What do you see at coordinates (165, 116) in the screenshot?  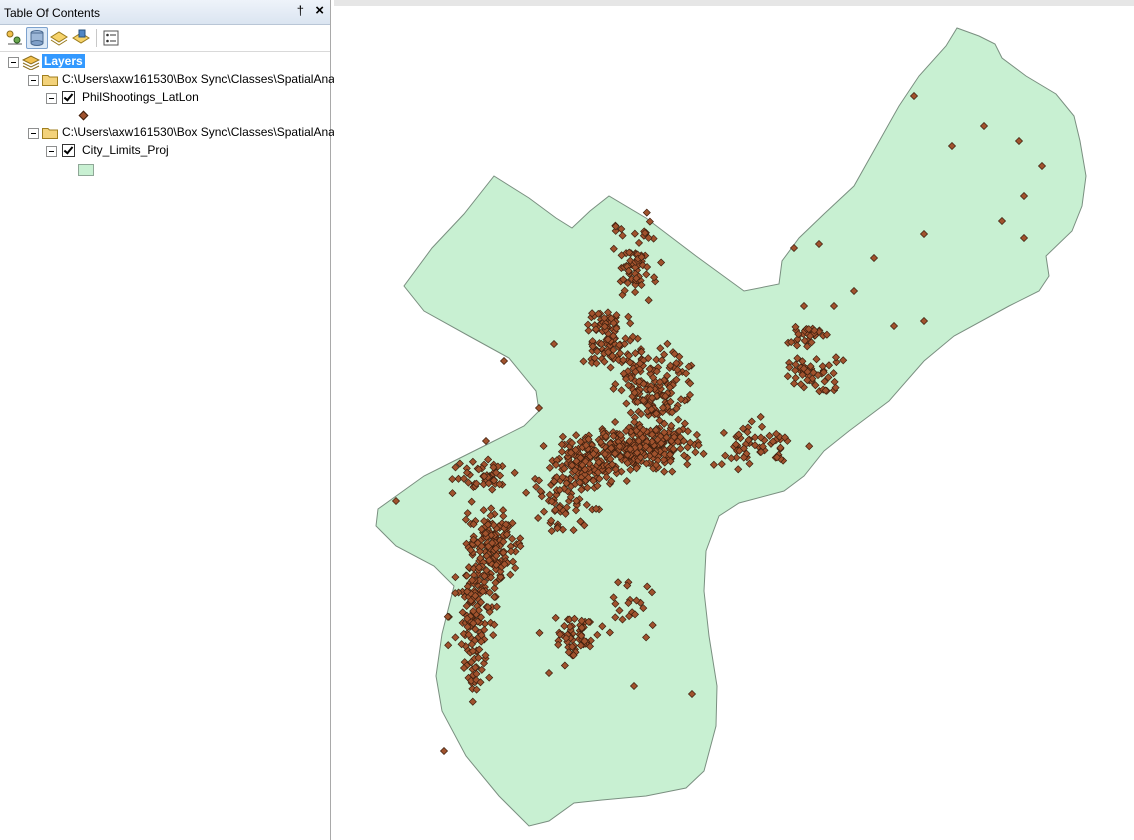 I see `tree-row-symbol-point` at bounding box center [165, 116].